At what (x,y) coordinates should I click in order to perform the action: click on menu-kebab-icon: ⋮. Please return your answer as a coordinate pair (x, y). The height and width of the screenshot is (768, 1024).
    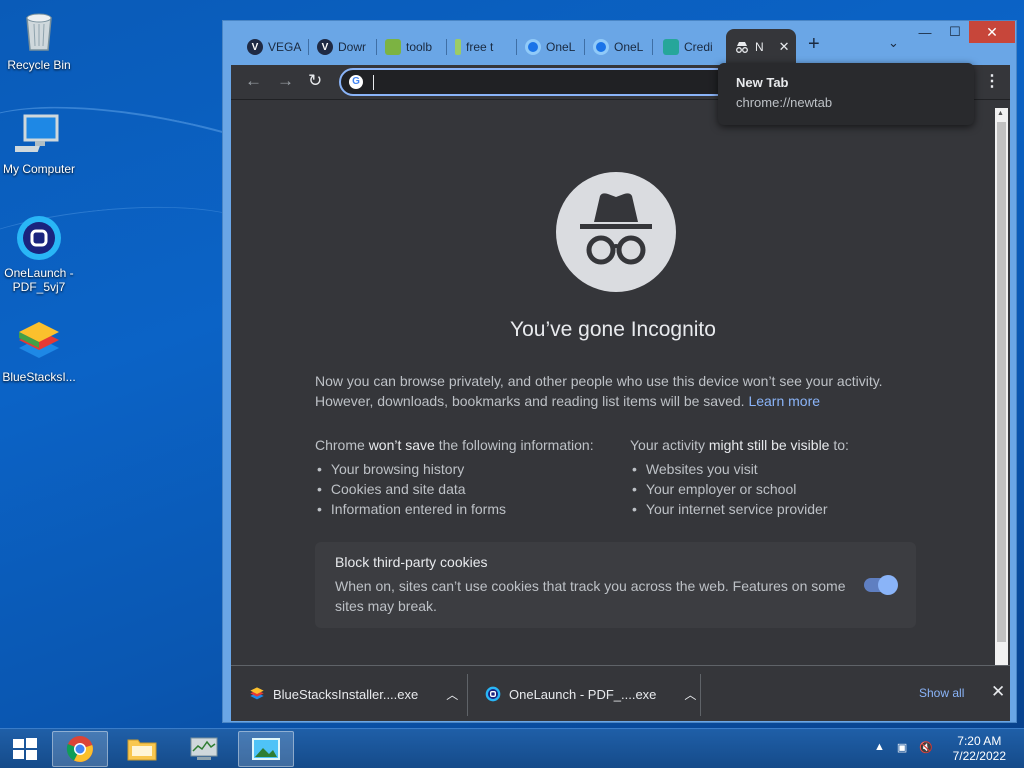
    Looking at the image, I should click on (992, 81).